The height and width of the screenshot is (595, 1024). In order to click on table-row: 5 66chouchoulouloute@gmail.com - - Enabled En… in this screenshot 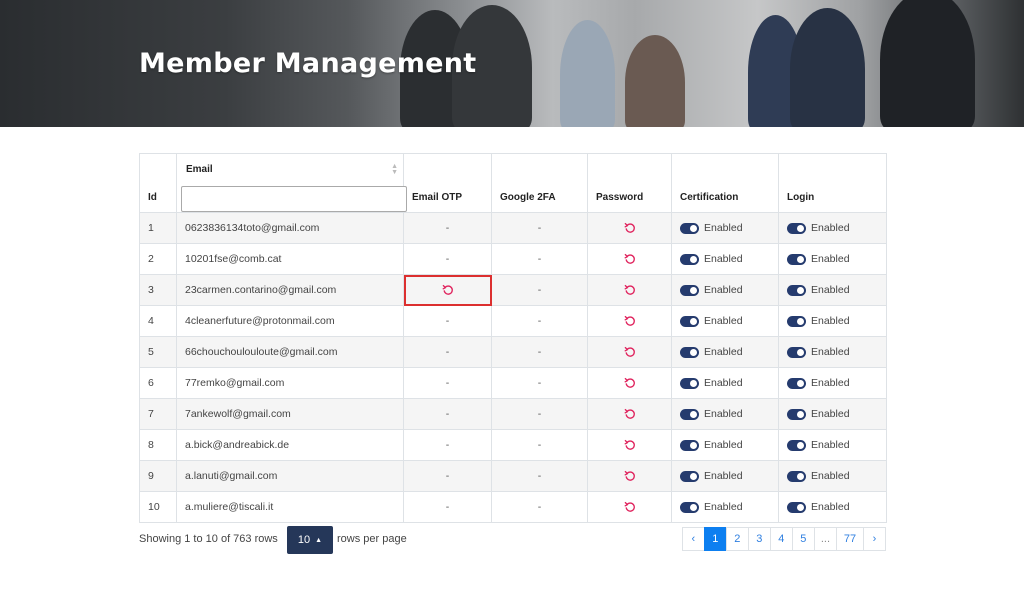, I will do `click(513, 352)`.